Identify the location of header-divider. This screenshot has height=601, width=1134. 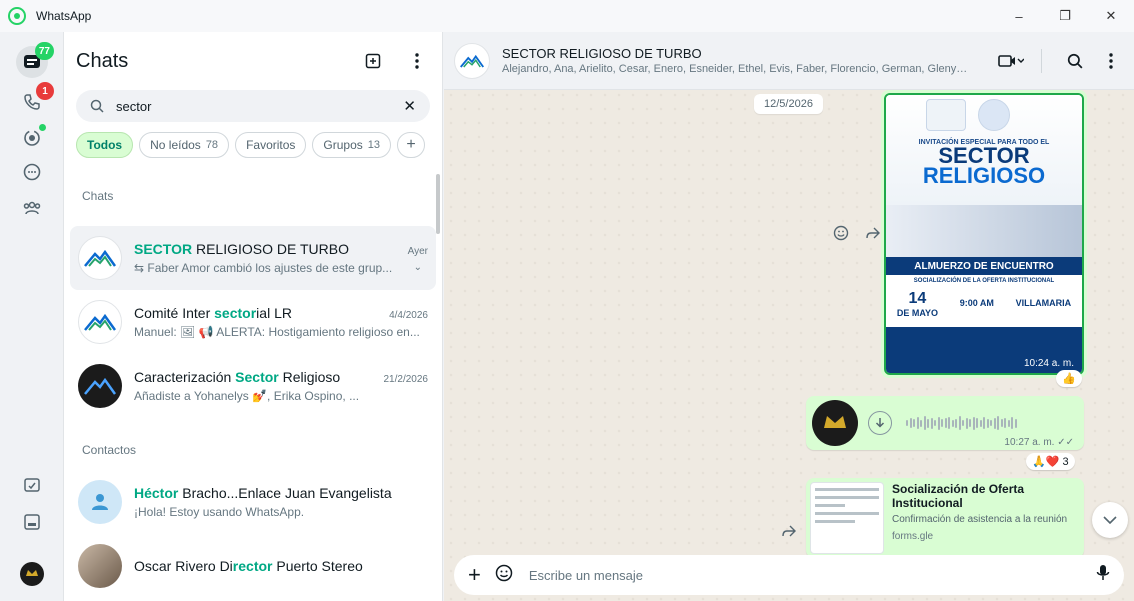
(1041, 60).